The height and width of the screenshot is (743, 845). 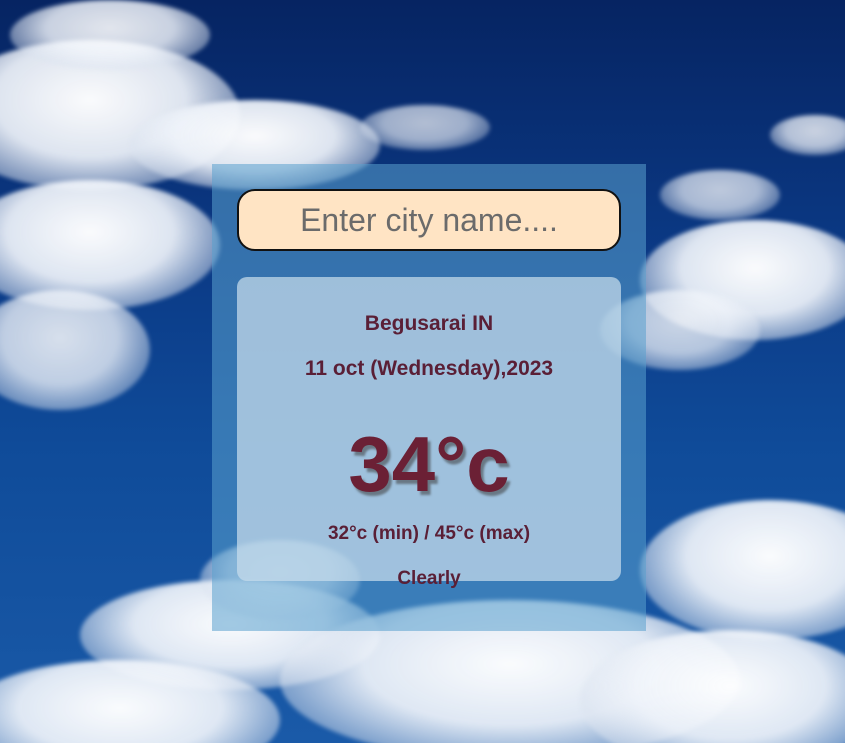 I want to click on date-label: 11 oct (Wednesday),2023, so click(x=429, y=368).